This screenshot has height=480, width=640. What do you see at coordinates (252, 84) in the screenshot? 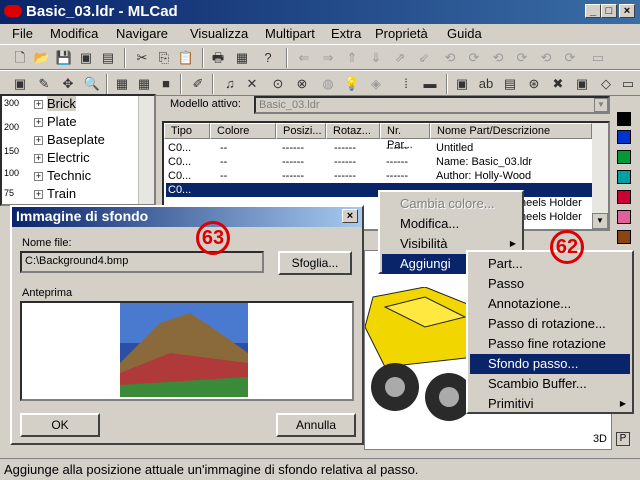
I see `delete-icon: ✕` at bounding box center [252, 84].